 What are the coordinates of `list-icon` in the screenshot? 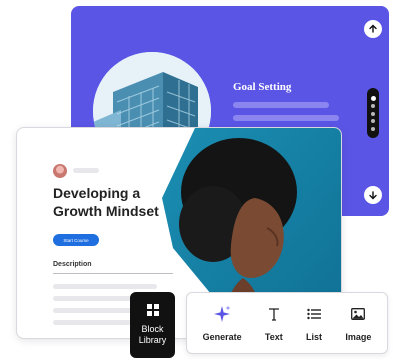 It's located at (314, 314).